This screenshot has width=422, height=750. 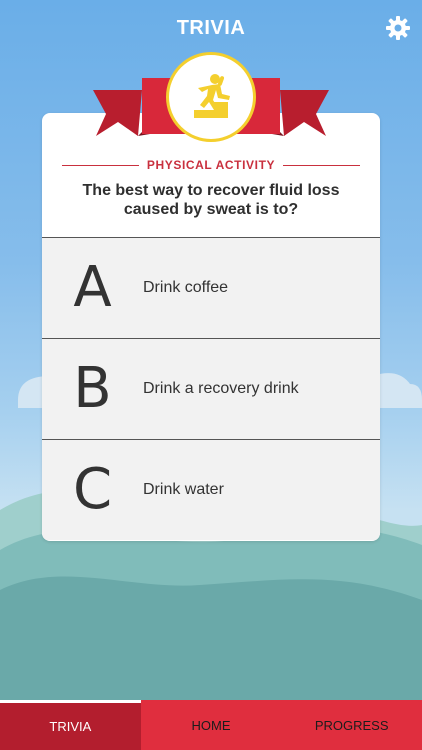 I want to click on category-header: PHYSICAL ACTIVITY, so click(x=211, y=165).